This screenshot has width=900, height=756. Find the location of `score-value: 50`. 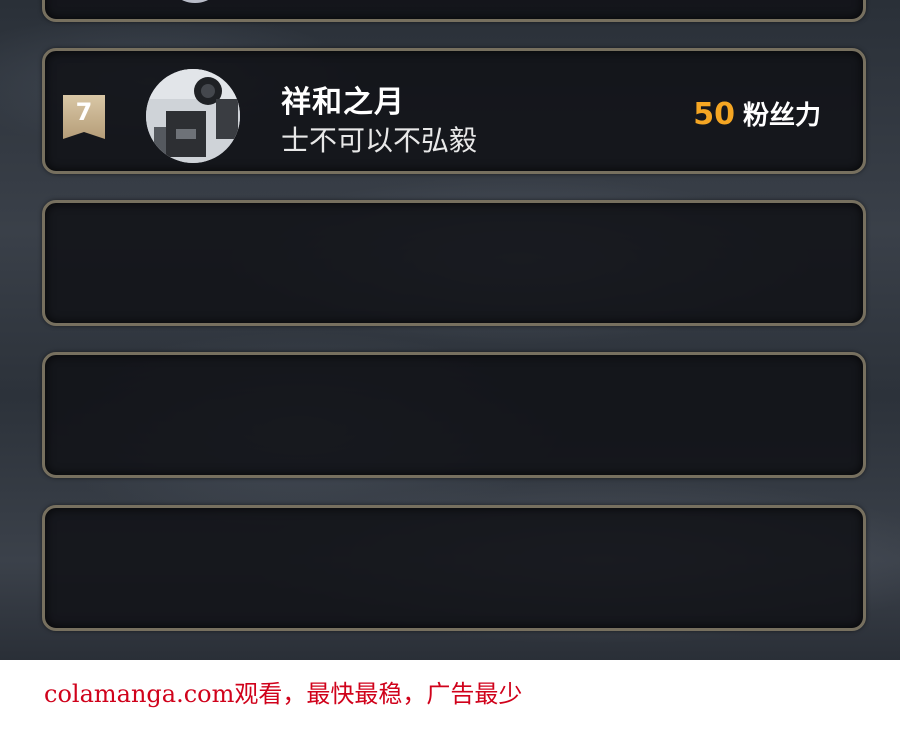

score-value: 50 is located at coordinates (714, 114).